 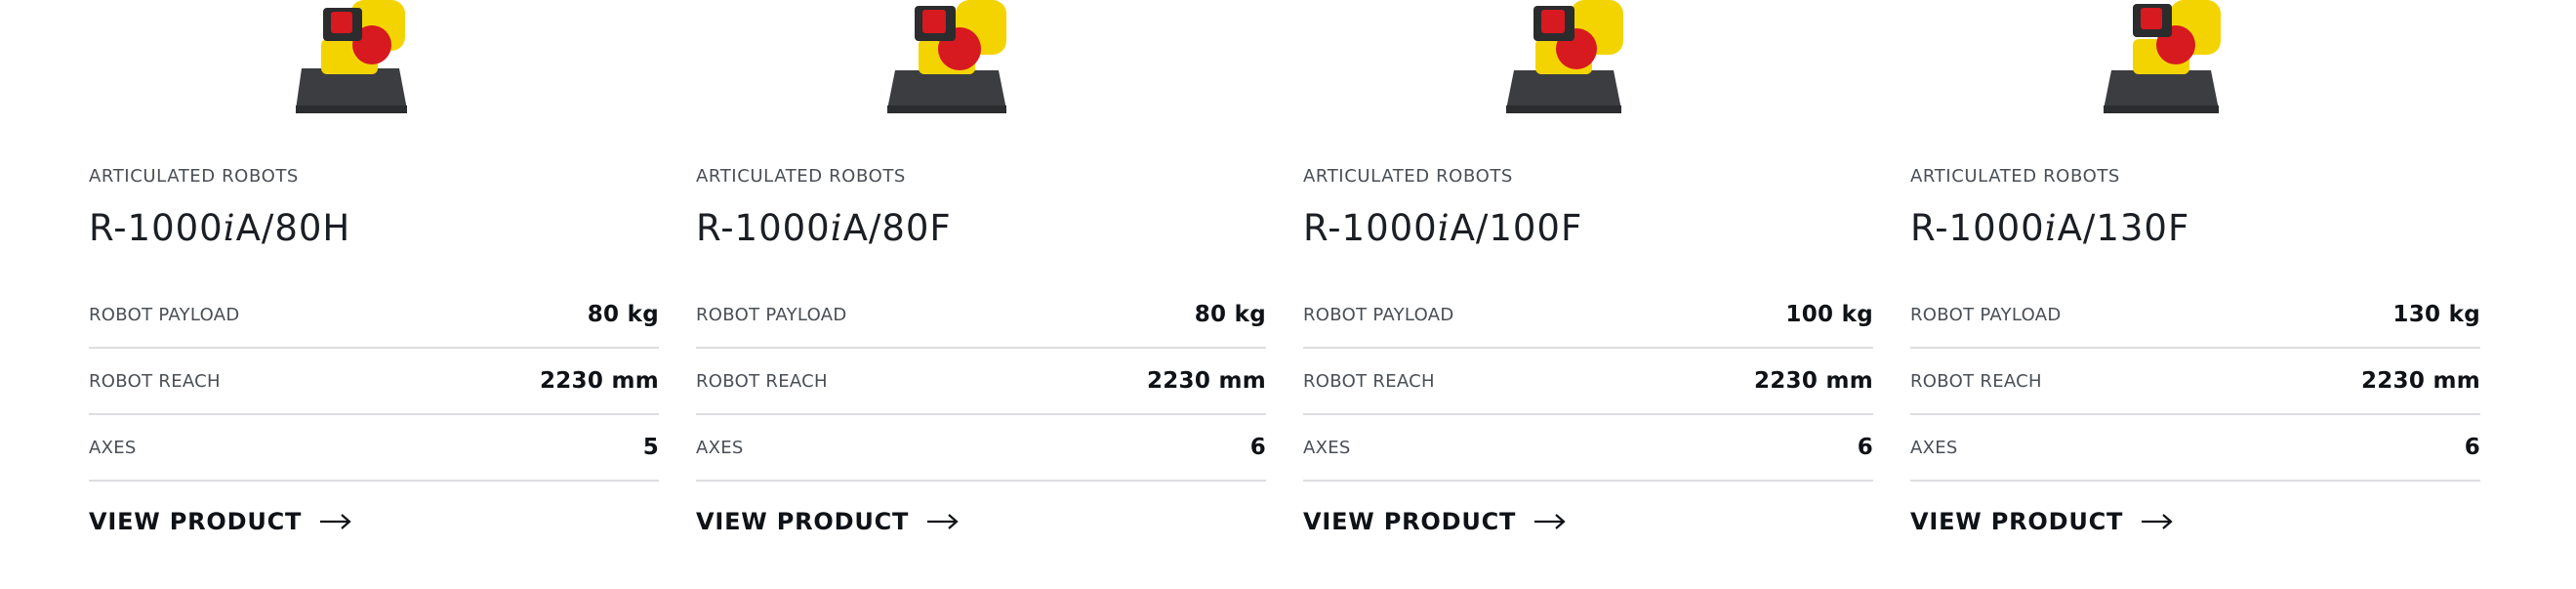 What do you see at coordinates (1442, 228) in the screenshot?
I see `product-model-name: R-1000iA/100F` at bounding box center [1442, 228].